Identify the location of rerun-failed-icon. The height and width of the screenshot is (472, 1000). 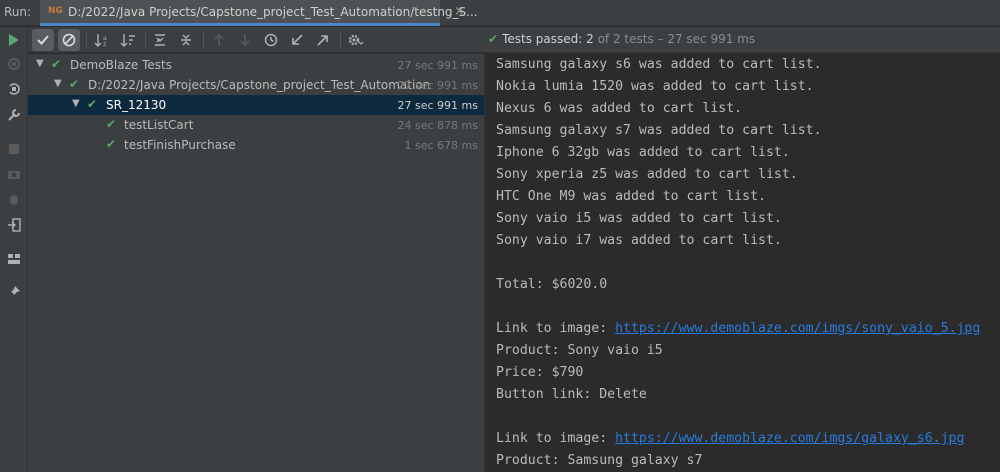
(14, 64).